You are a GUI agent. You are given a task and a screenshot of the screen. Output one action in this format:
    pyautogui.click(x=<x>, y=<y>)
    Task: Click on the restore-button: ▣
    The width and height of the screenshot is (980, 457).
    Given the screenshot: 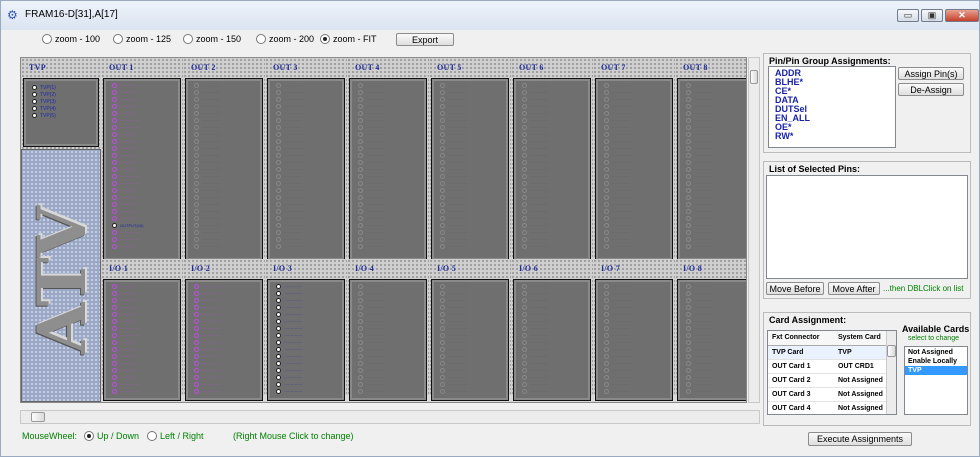 What is the action you would take?
    pyautogui.click(x=932, y=15)
    